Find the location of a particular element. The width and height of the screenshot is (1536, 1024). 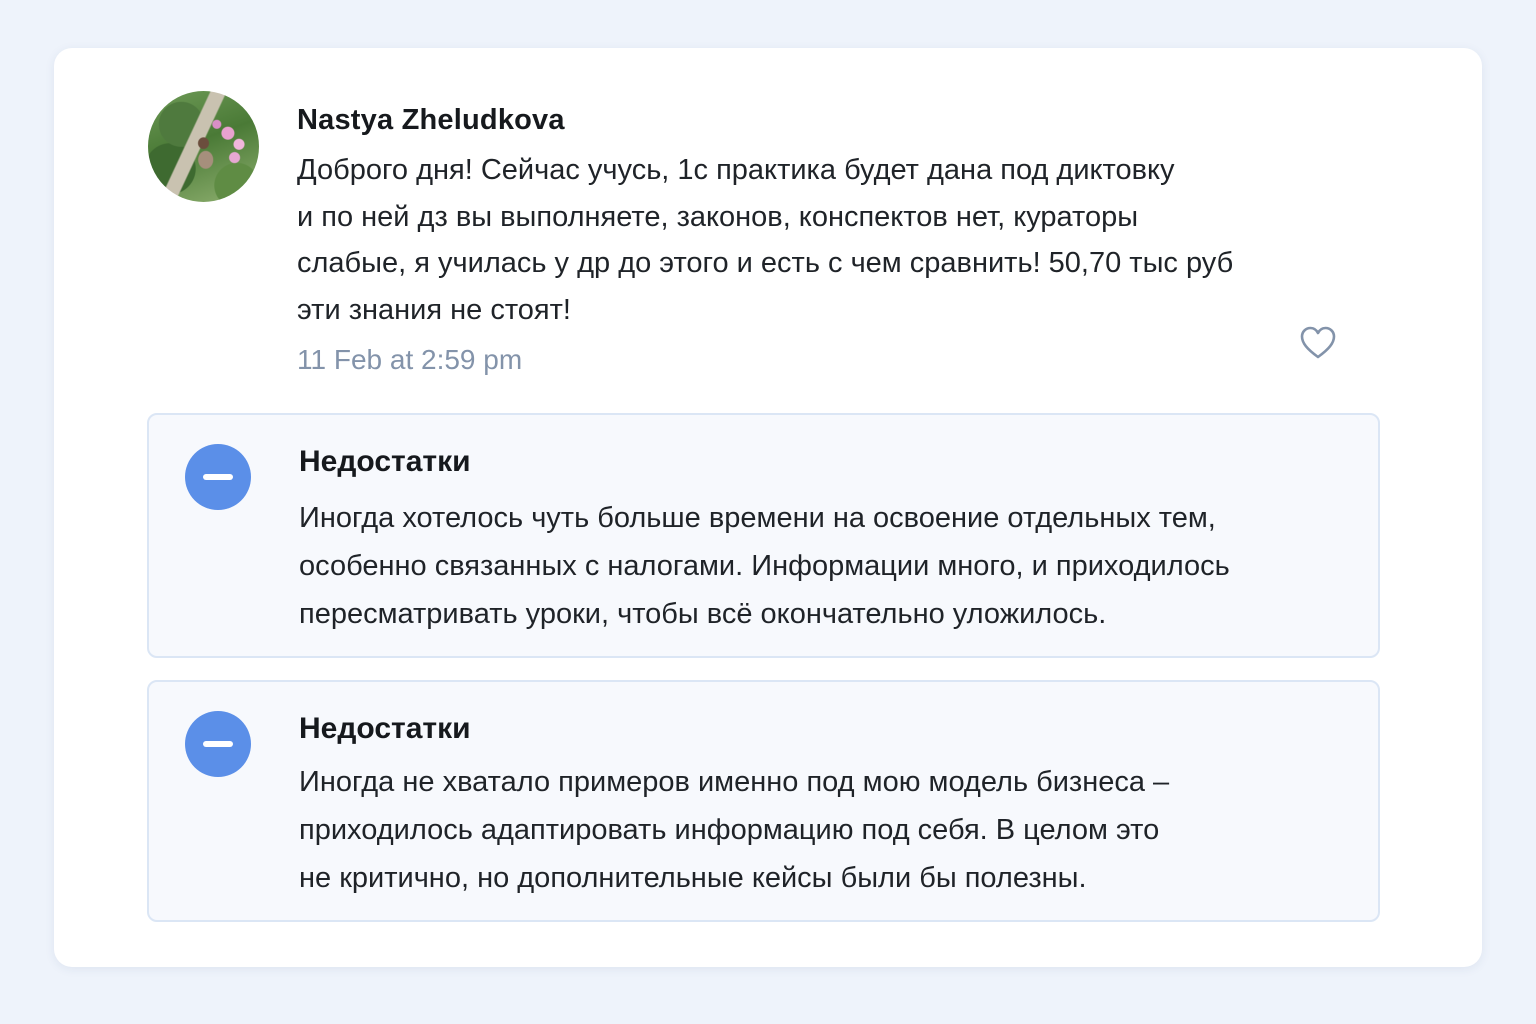

review-date: 11 Feb at 2:59 pm is located at coordinates (410, 359).